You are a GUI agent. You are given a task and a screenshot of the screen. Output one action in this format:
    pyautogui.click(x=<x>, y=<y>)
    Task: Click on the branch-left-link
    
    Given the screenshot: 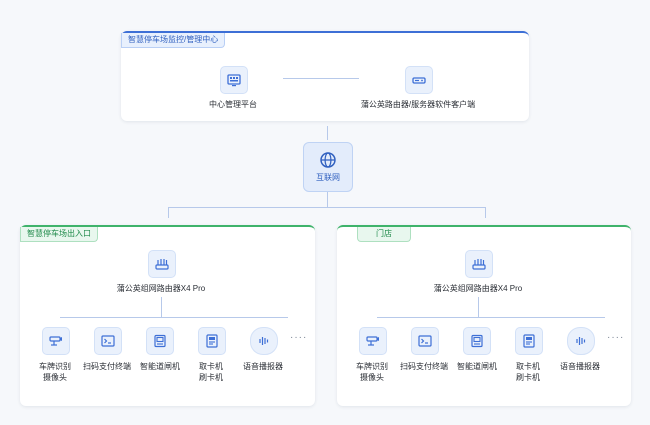 What is the action you would take?
    pyautogui.click(x=168, y=212)
    